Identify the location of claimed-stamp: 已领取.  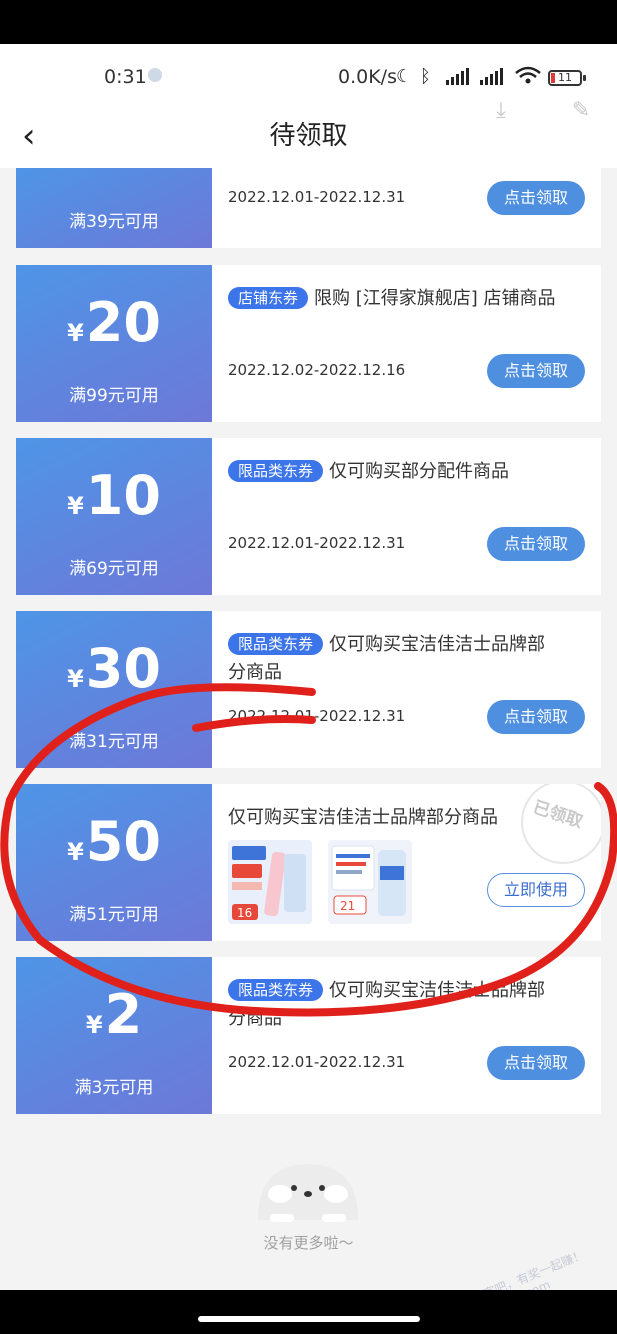
(561, 824).